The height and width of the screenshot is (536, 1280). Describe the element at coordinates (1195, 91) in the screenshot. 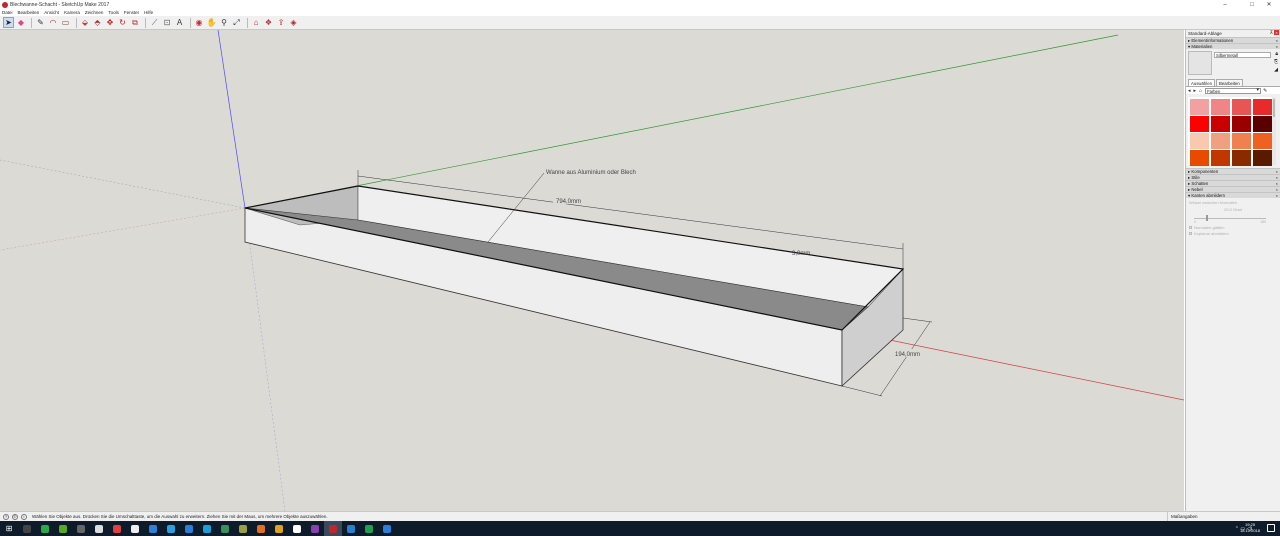

I see `forward-arrow-icon: ▸` at that location.